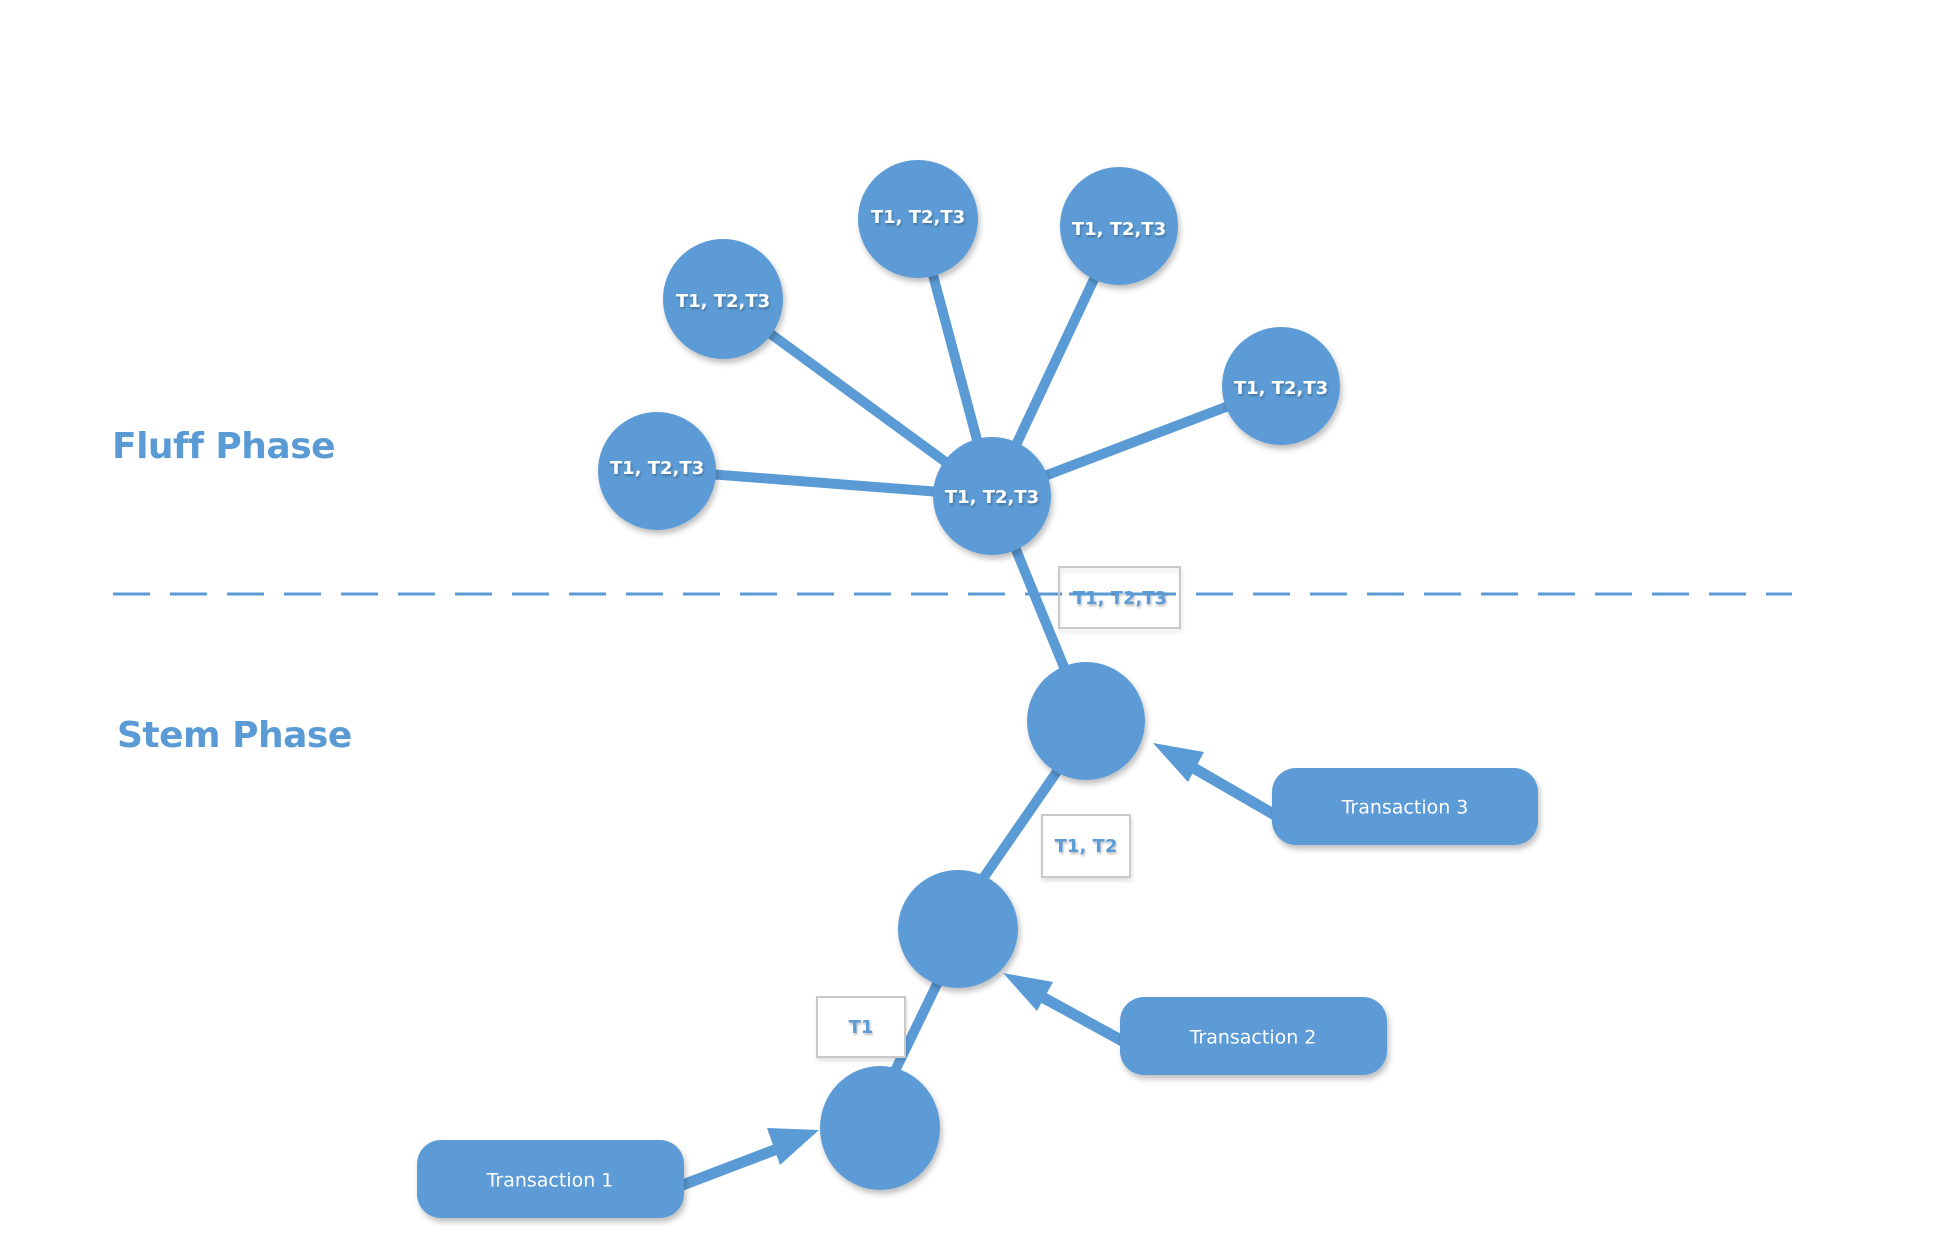  I want to click on transaction-3-box: Transaction 3, so click(1405, 806).